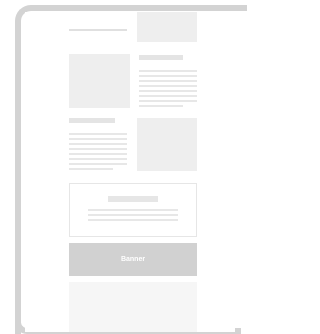 Image resolution: width=320 pixels, height=334 pixels. I want to click on card-title, so click(133, 199).